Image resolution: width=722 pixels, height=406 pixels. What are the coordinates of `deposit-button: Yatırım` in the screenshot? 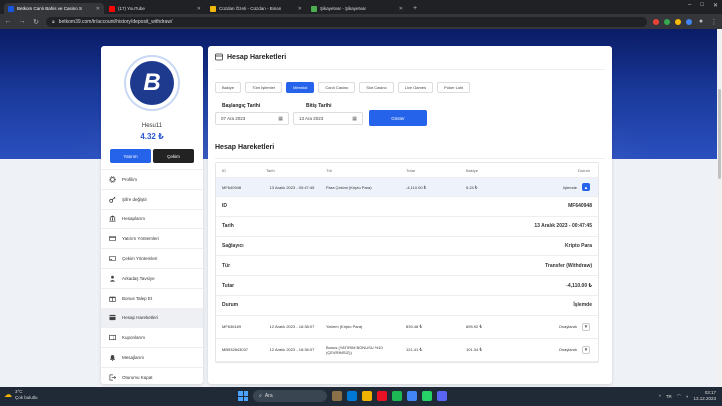 It's located at (130, 156).